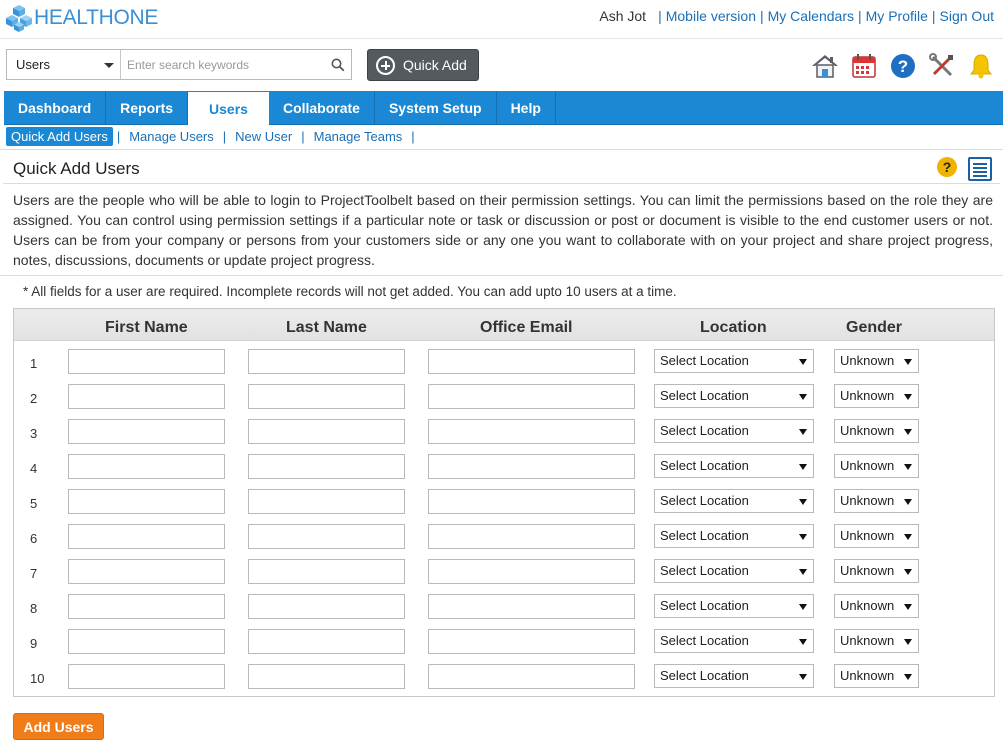 Image resolution: width=1003 pixels, height=748 pixels. What do you see at coordinates (59, 136) in the screenshot?
I see `subnav-quick-add-users: Quick Add Users` at bounding box center [59, 136].